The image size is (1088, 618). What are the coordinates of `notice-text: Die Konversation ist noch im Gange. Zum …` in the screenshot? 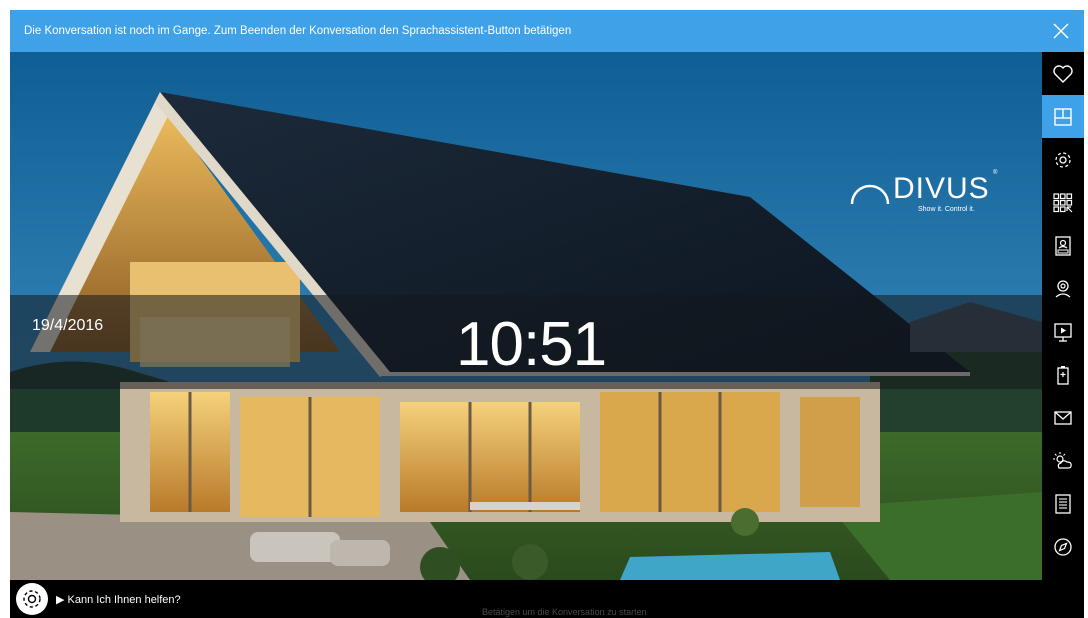 It's located at (298, 31).